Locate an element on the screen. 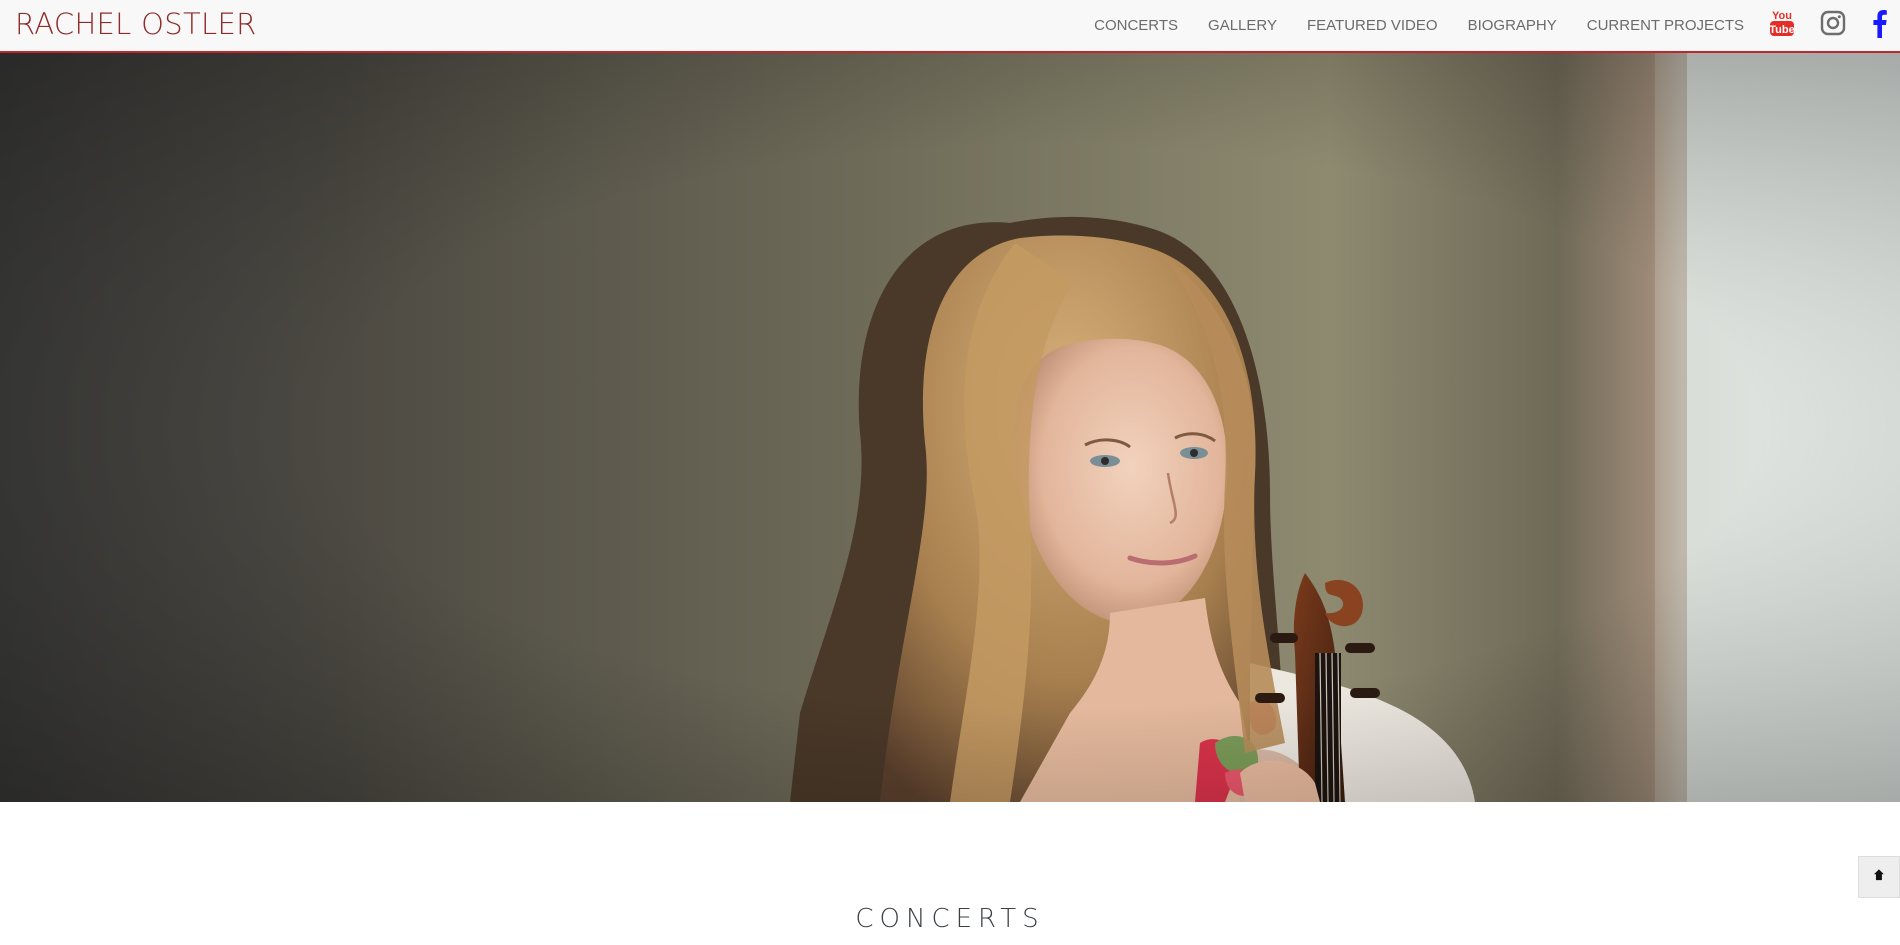 This screenshot has height=945, width=1900. concerts-section-title: CONCERTS is located at coordinates (950, 918).